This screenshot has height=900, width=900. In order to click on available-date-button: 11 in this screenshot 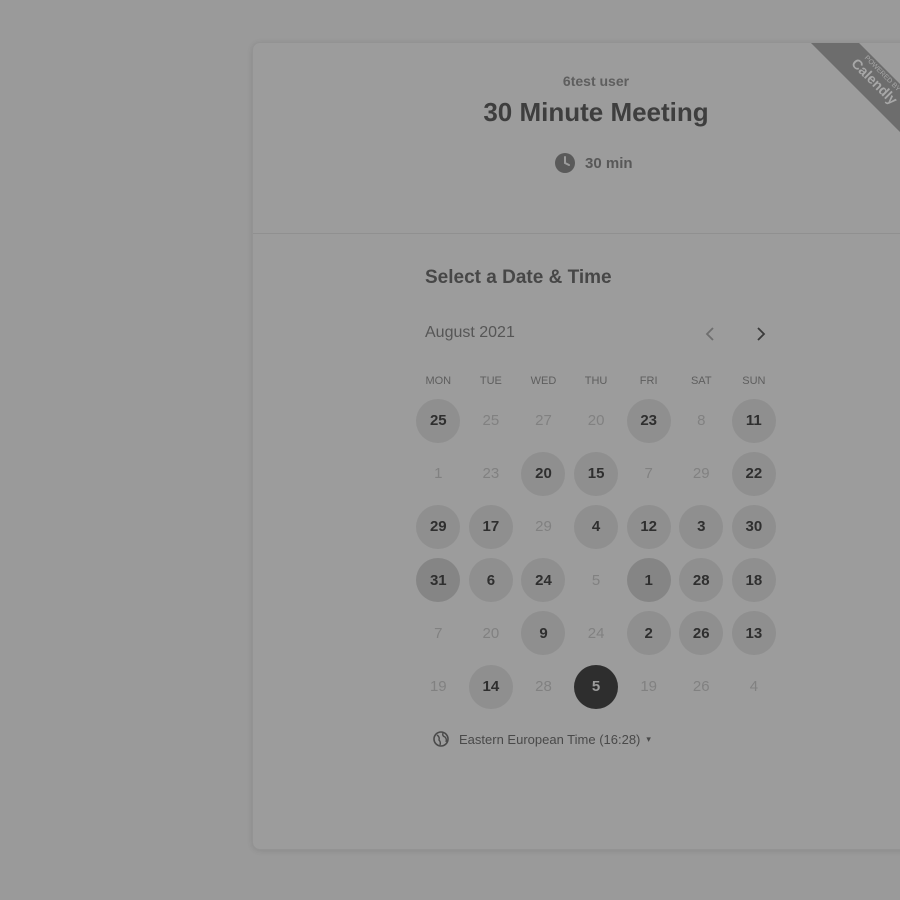, I will do `click(753, 420)`.